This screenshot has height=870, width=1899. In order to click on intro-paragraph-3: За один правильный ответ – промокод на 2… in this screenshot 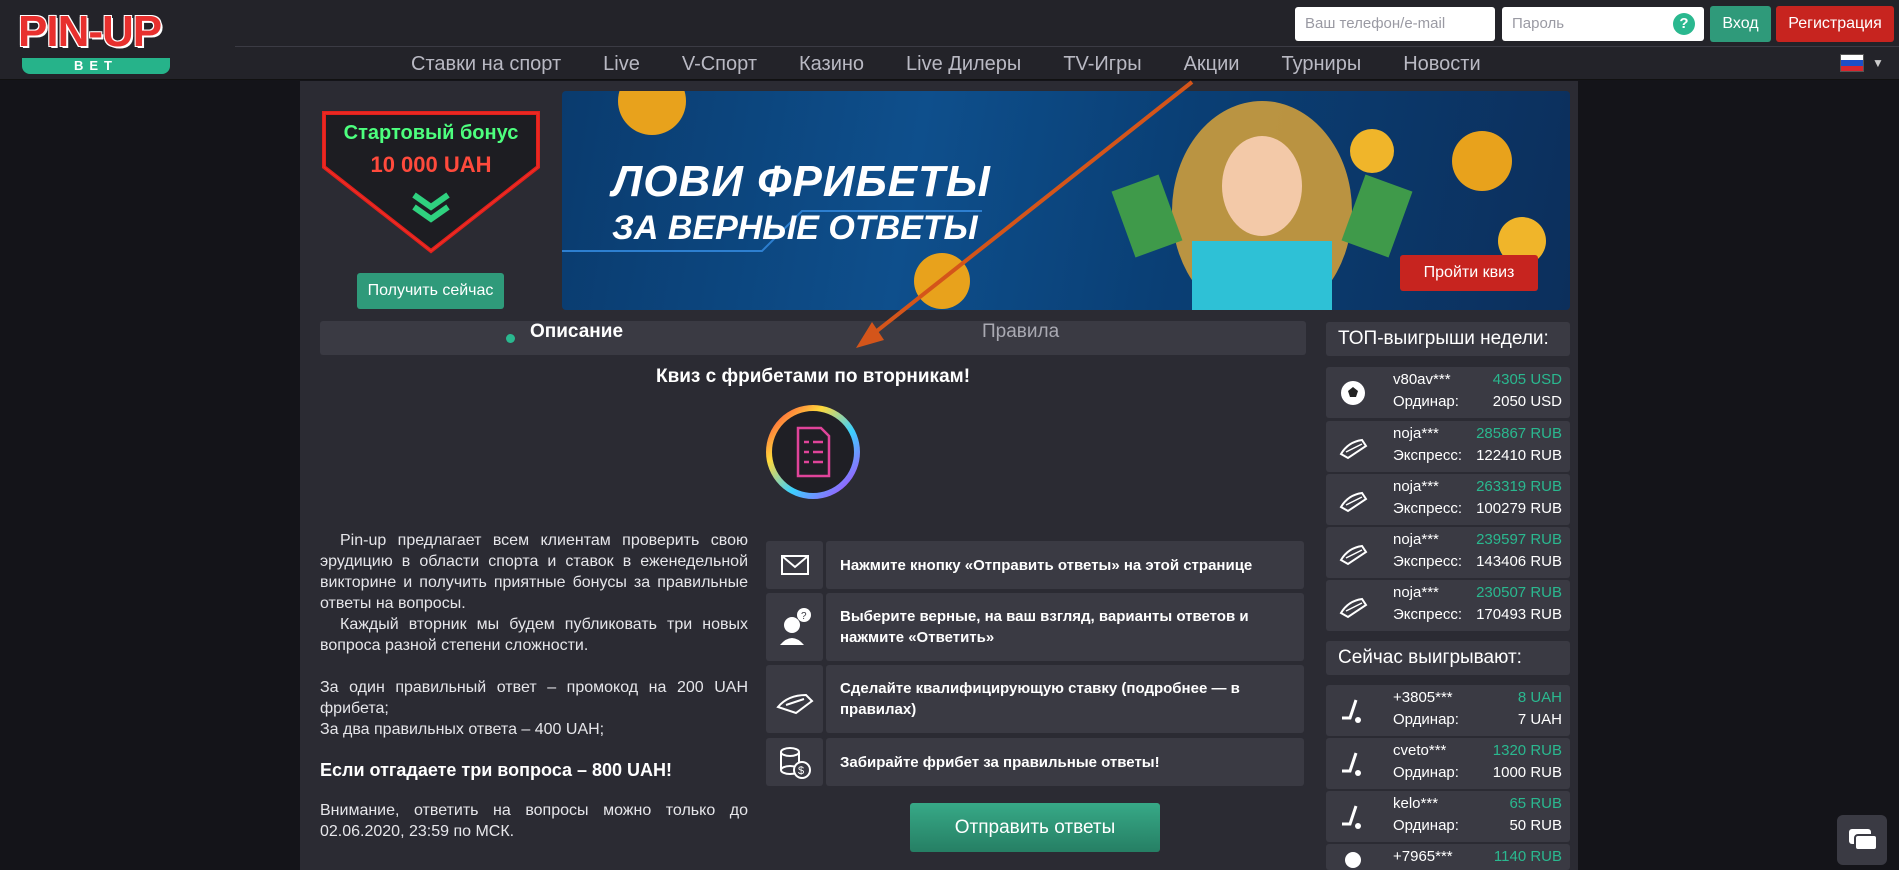, I will do `click(534, 698)`.